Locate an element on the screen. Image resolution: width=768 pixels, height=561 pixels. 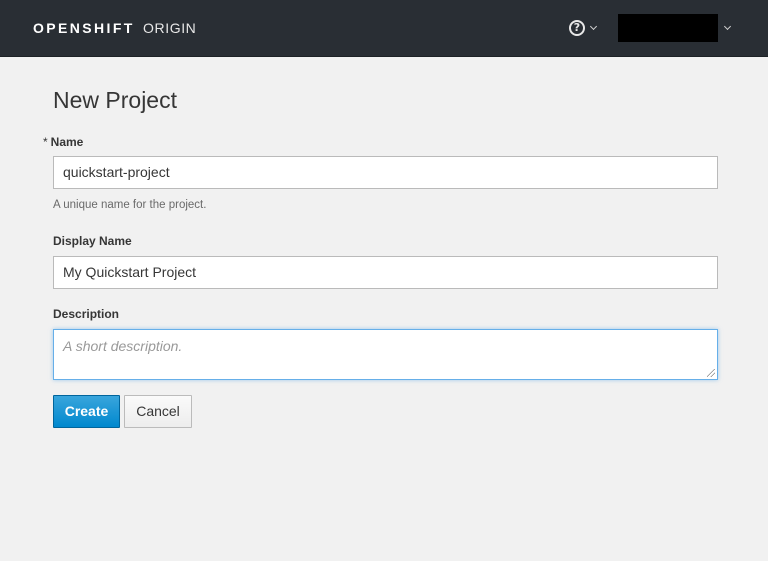
description-textarea: A short description. is located at coordinates (385, 354).